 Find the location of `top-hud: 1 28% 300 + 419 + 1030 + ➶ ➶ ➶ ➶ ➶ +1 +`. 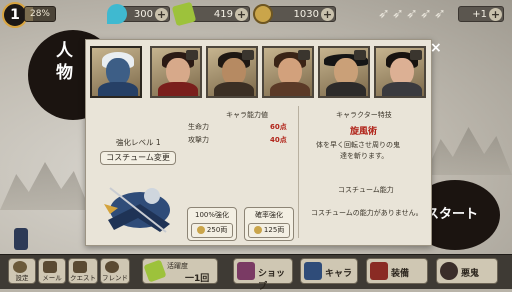

top-hud: 1 28% 300 + 419 + 1030 + ➶ ➶ ➶ ➶ ➶ +1 + is located at coordinates (256, 15).